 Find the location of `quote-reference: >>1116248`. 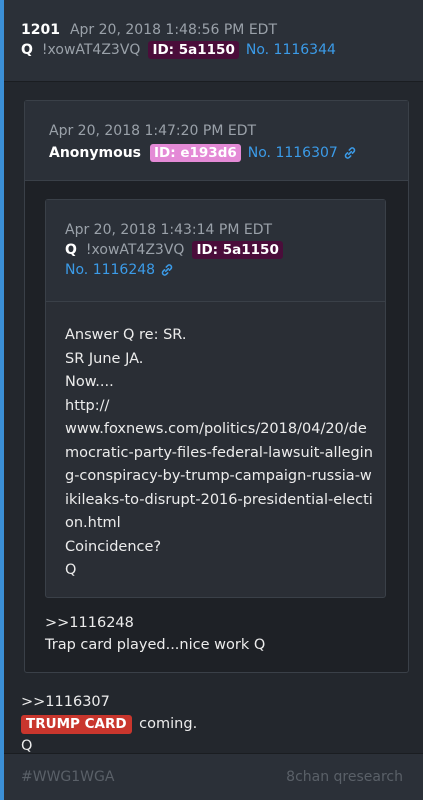

quote-reference: >>1116248 is located at coordinates (226, 623).